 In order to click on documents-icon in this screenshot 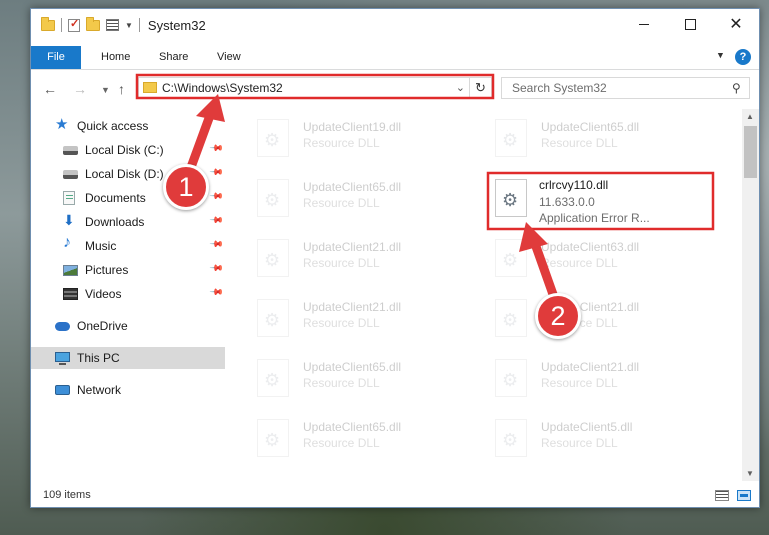, I will do `click(69, 198)`.